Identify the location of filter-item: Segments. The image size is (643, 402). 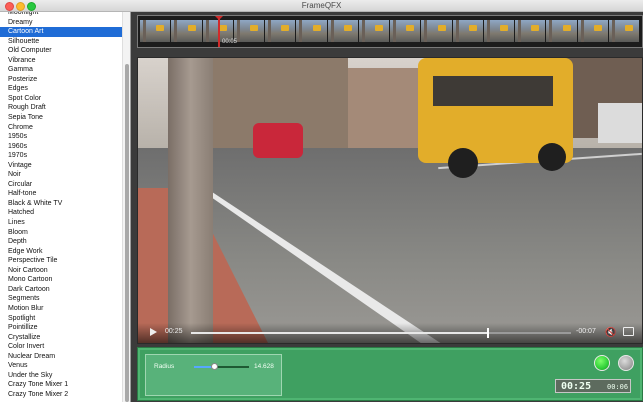
(61, 299).